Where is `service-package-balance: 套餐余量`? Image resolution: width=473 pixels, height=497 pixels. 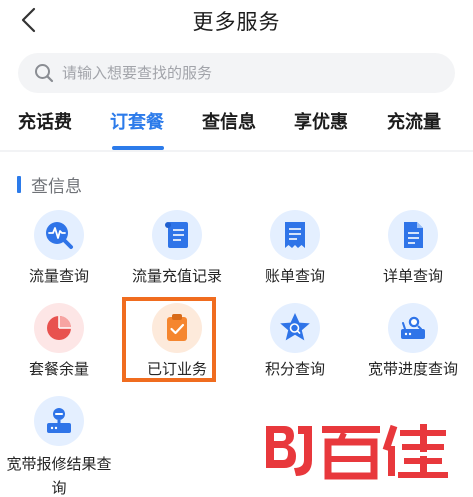 service-package-balance: 套餐余量 is located at coordinates (59, 349).